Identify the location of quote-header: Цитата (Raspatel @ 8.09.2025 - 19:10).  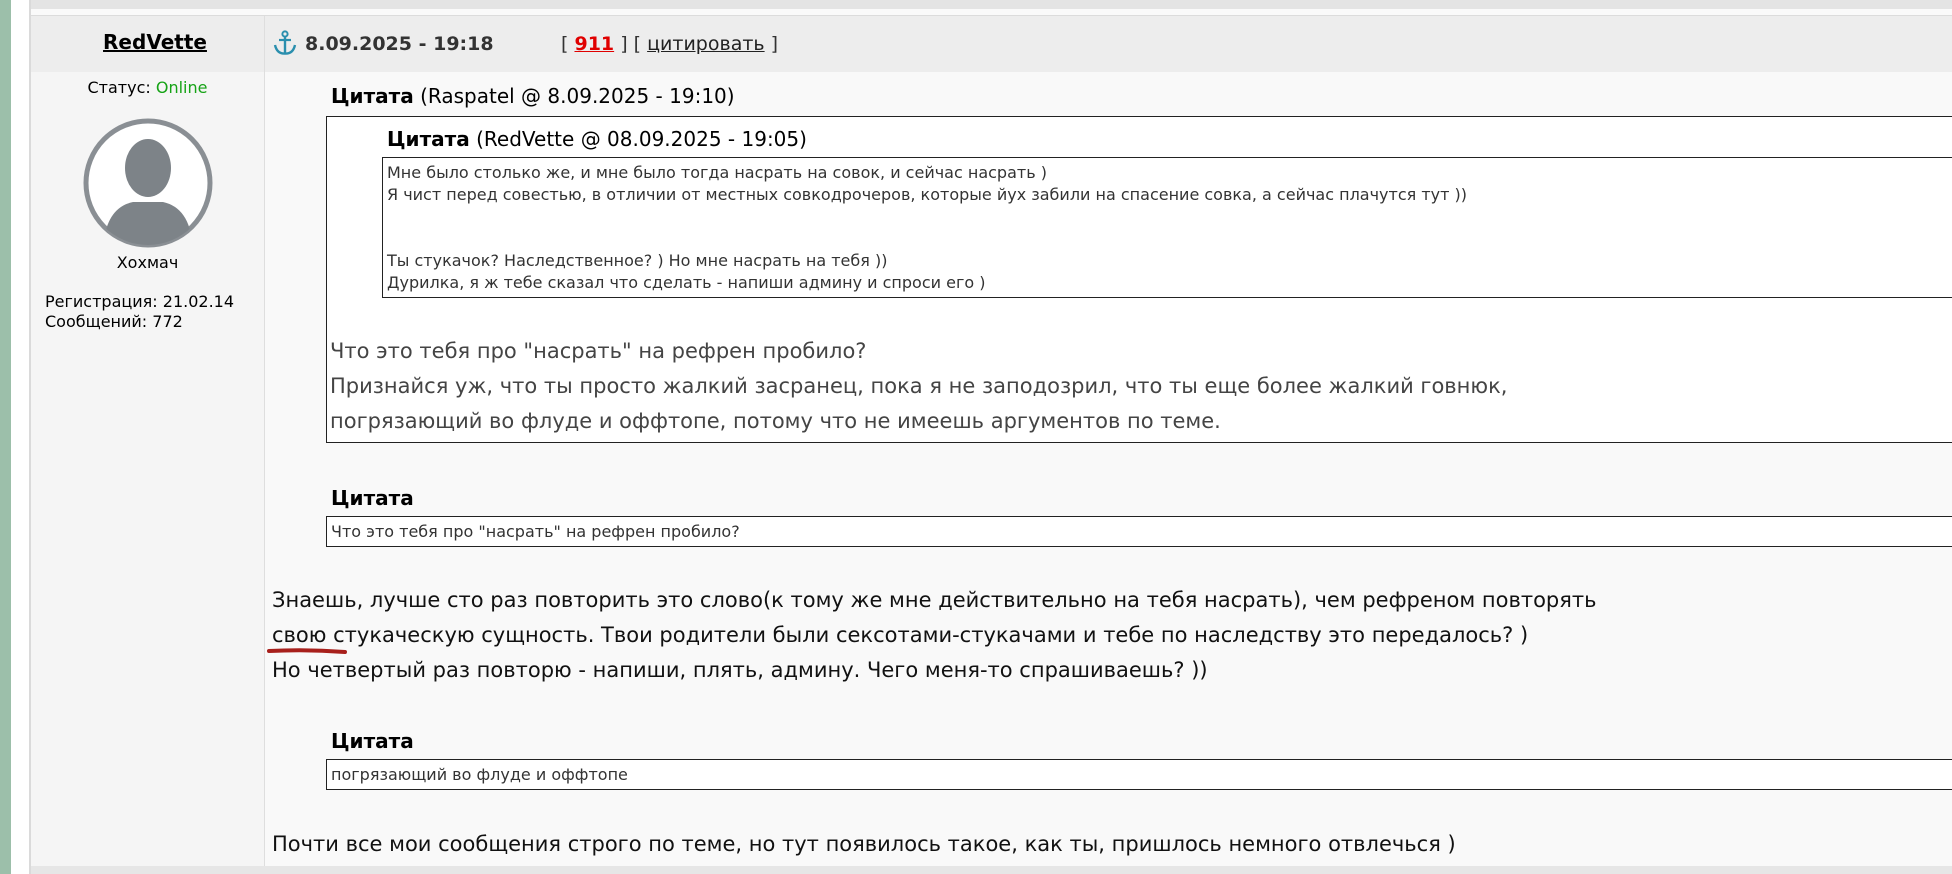
(533, 96).